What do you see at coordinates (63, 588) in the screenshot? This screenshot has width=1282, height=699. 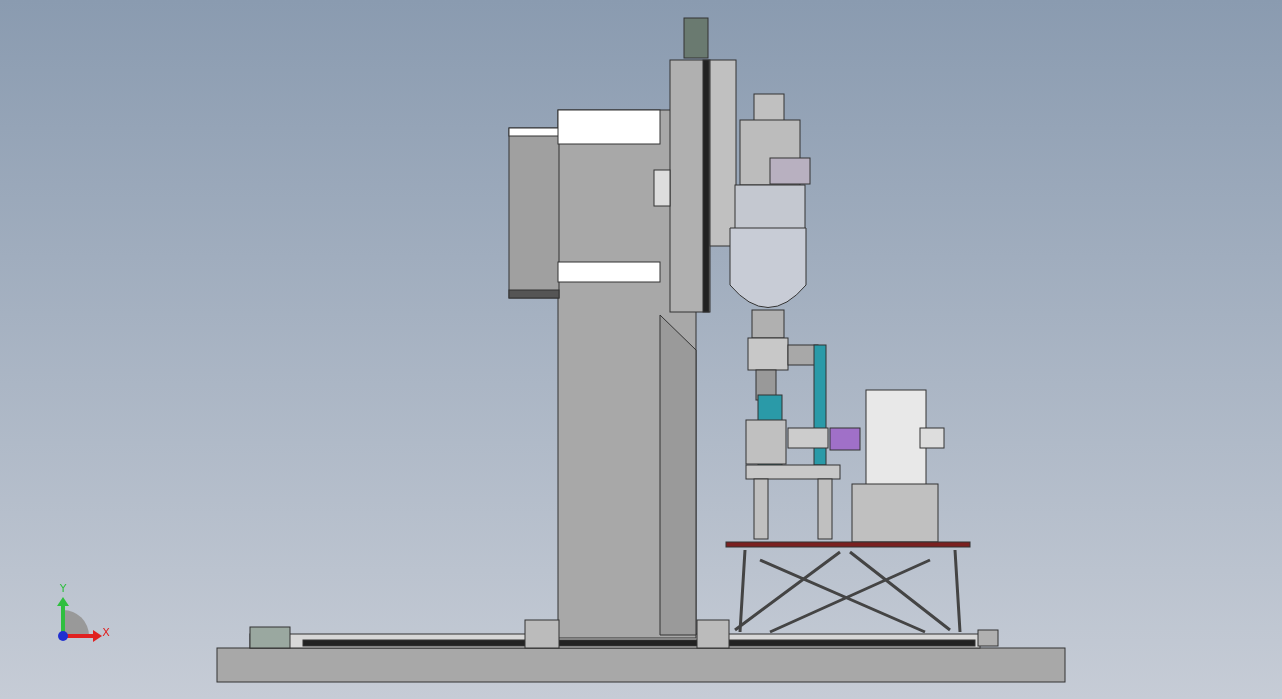 I see `axis-label: Y` at bounding box center [63, 588].